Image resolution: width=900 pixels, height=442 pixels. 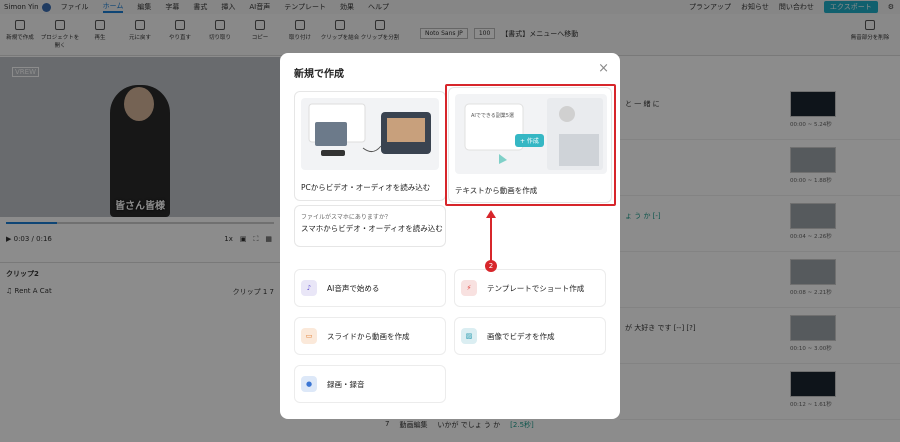 I want to click on pc-import-illustration, so click(x=370, y=134).